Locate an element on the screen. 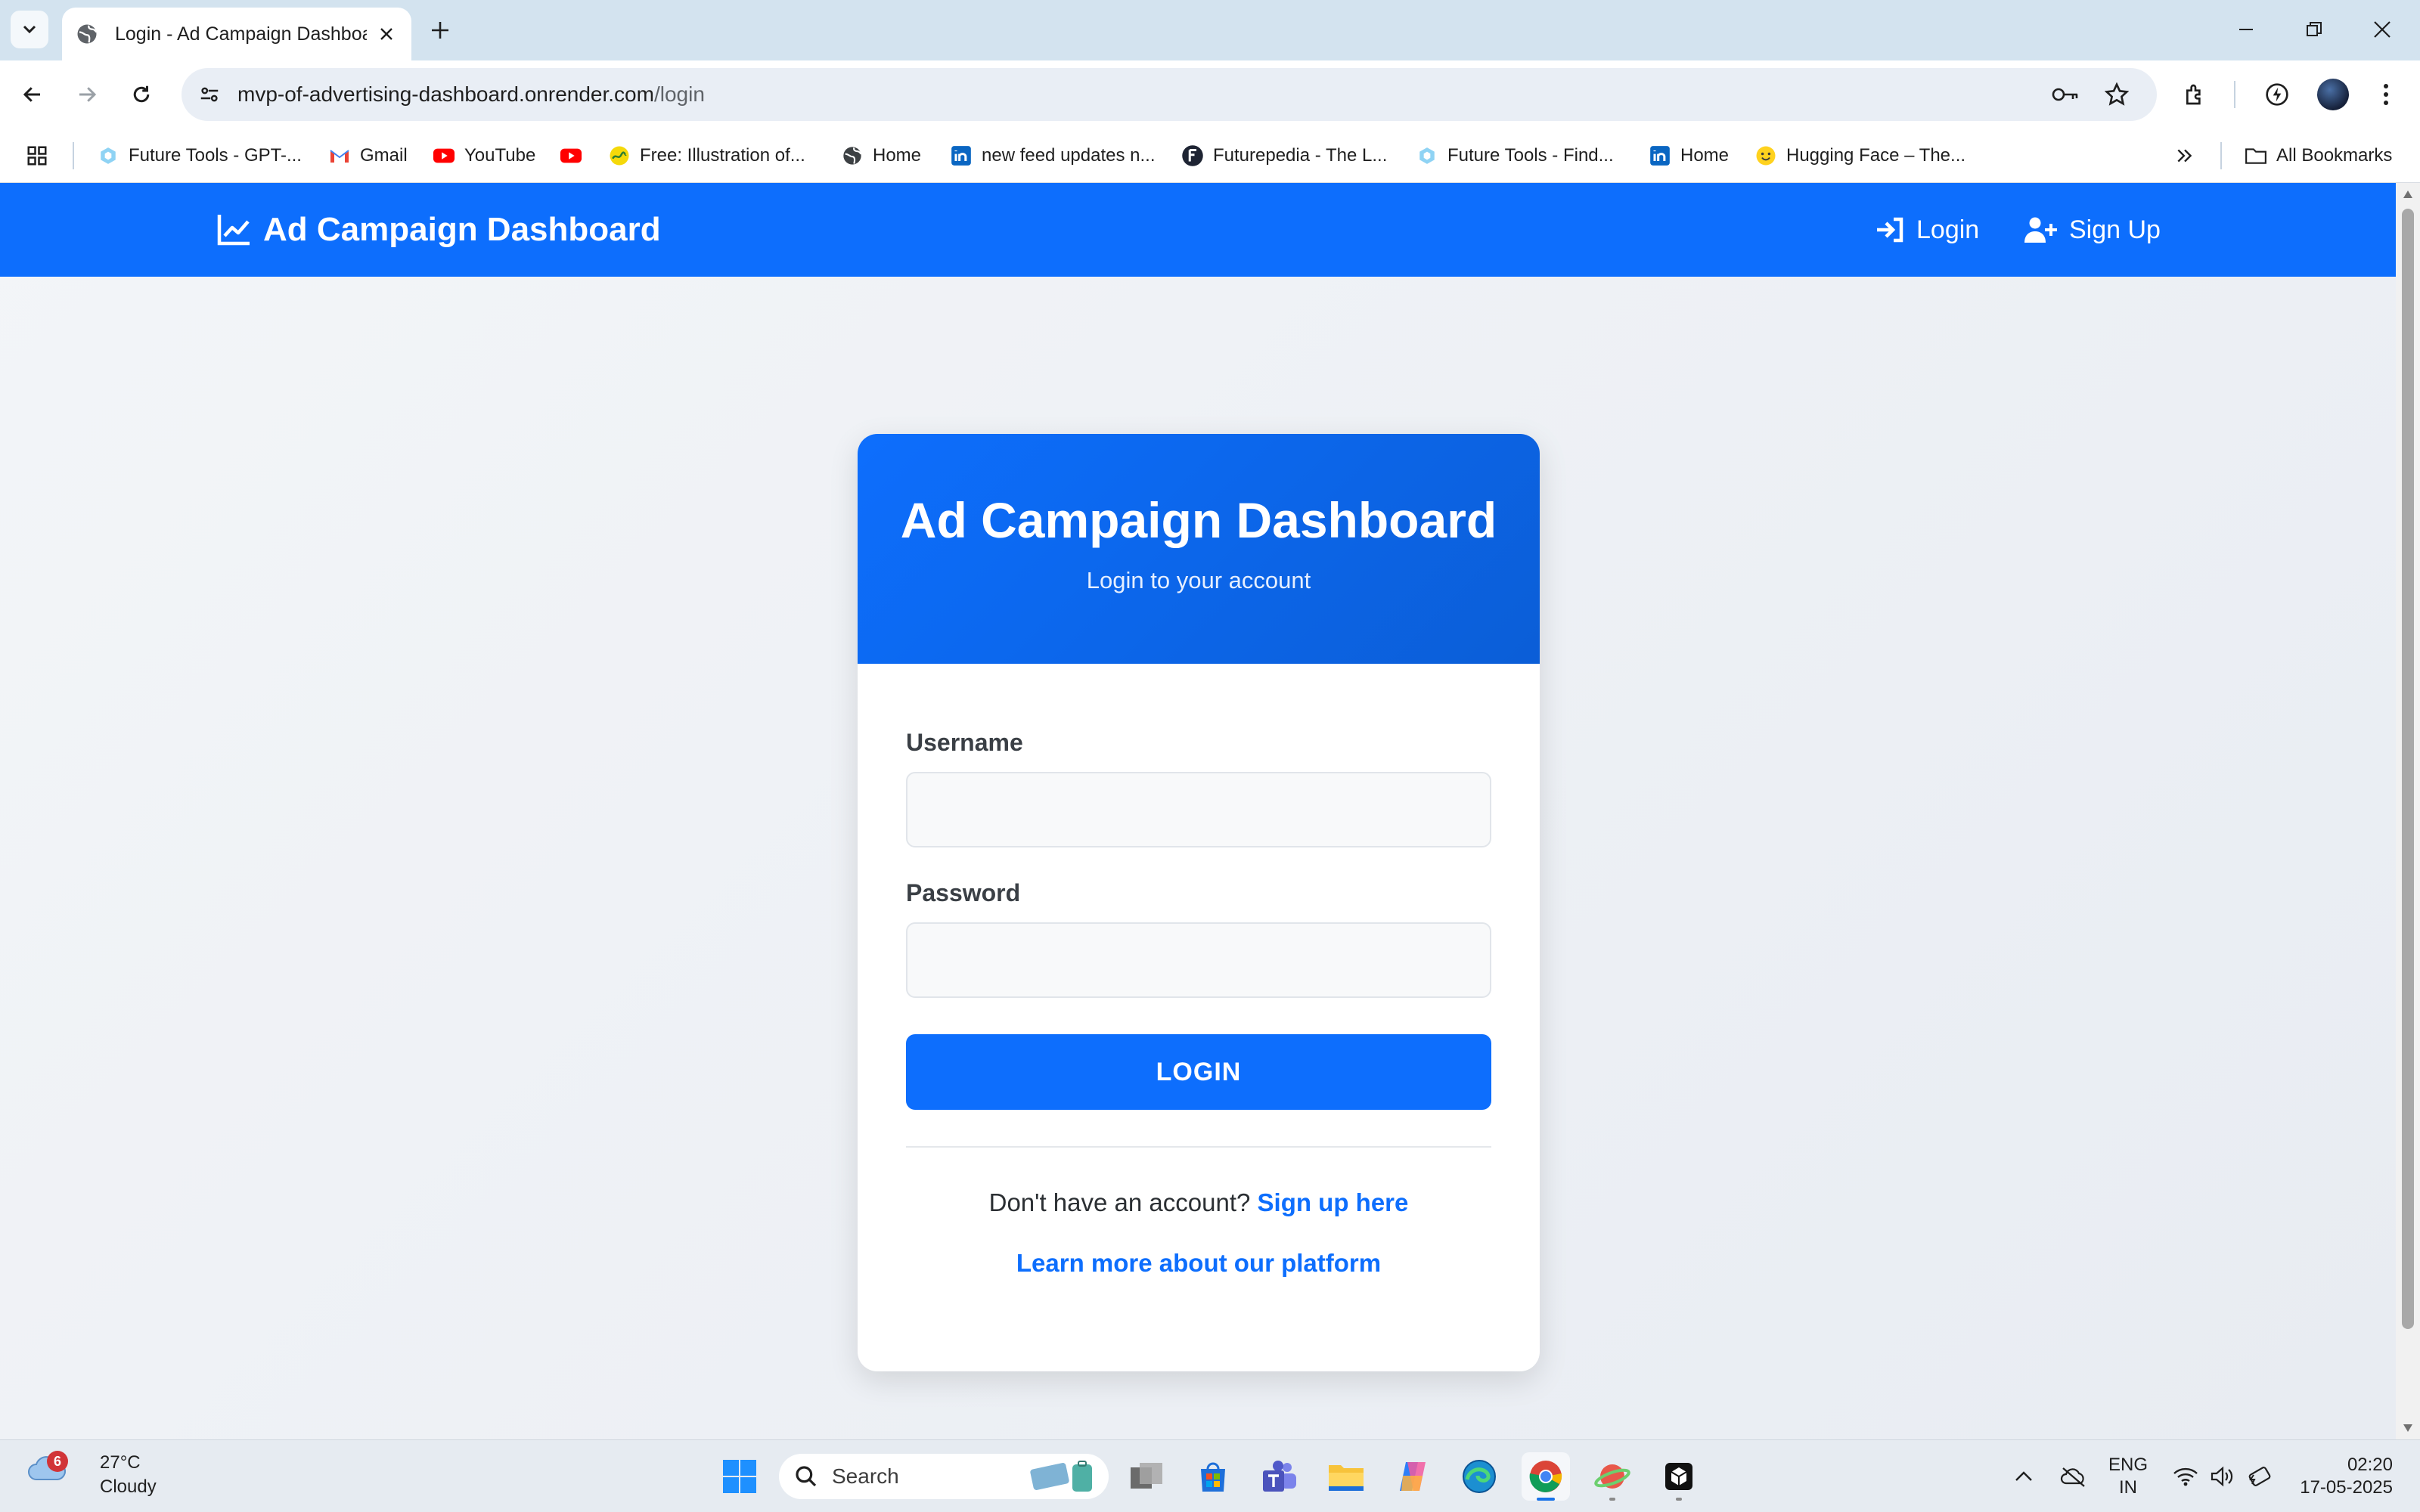  url-path: /login is located at coordinates (679, 94).